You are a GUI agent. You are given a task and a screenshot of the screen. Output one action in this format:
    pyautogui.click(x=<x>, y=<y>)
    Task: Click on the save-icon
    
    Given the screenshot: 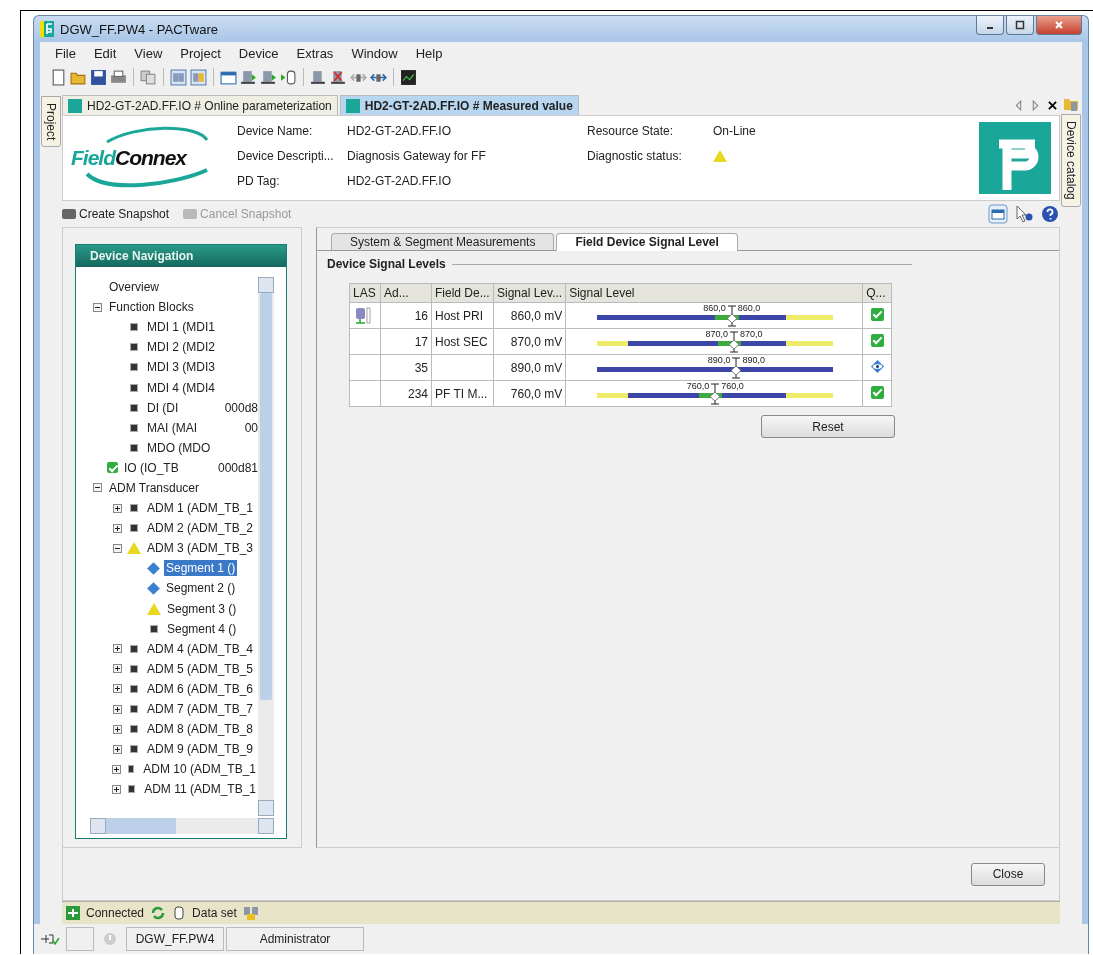 What is the action you would take?
    pyautogui.click(x=98, y=77)
    